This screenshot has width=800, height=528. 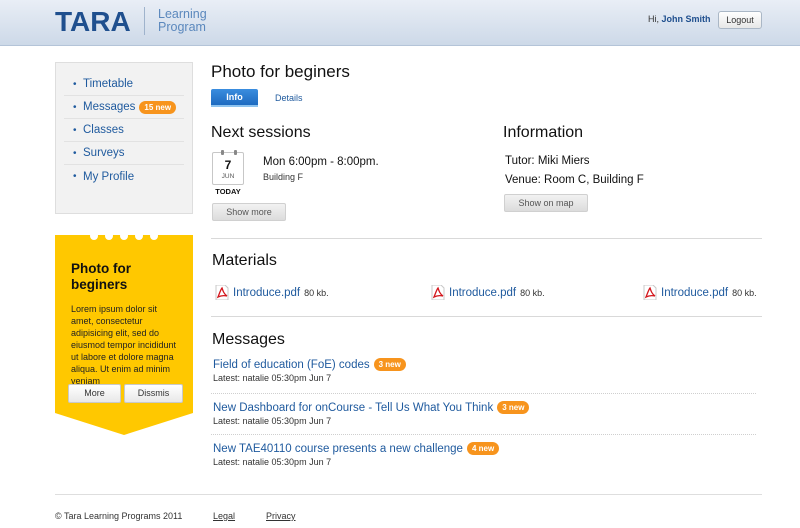 What do you see at coordinates (280, 71) in the screenshot?
I see `page-title: Photo for beginers` at bounding box center [280, 71].